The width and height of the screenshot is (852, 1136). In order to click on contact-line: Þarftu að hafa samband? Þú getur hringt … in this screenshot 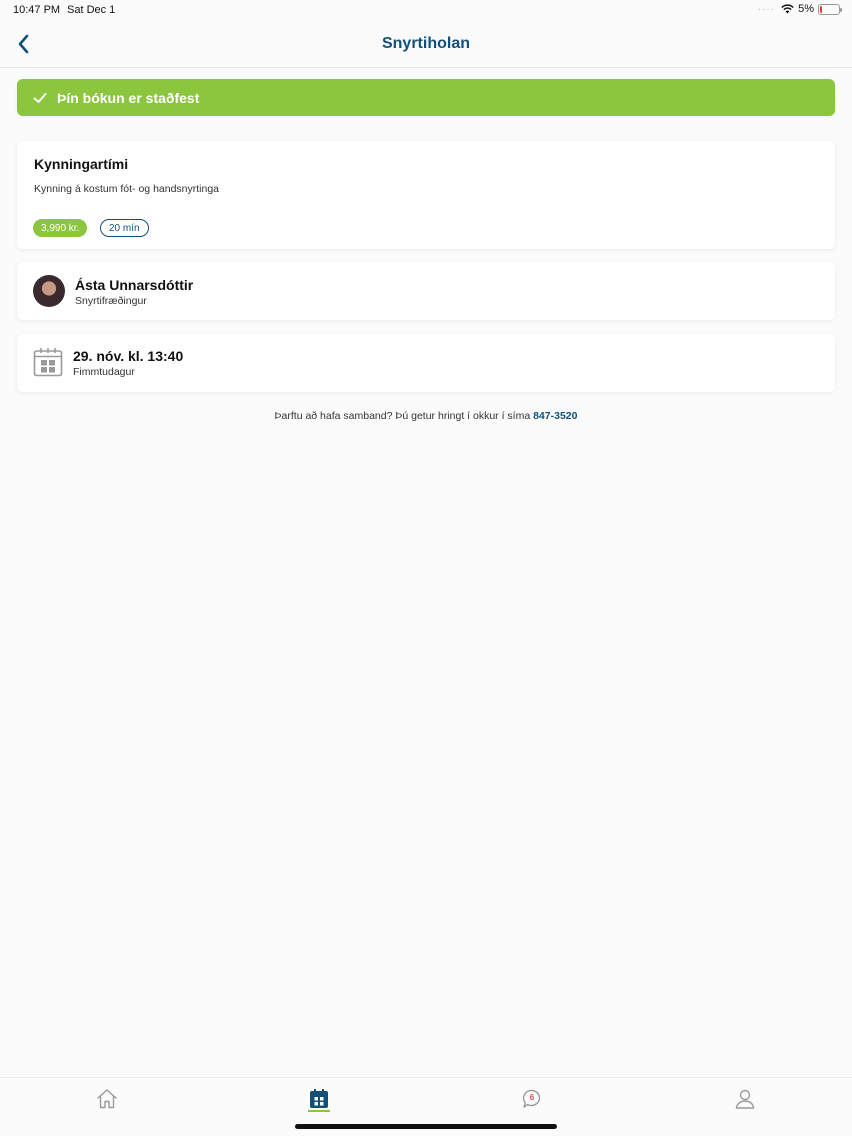, I will do `click(426, 416)`.